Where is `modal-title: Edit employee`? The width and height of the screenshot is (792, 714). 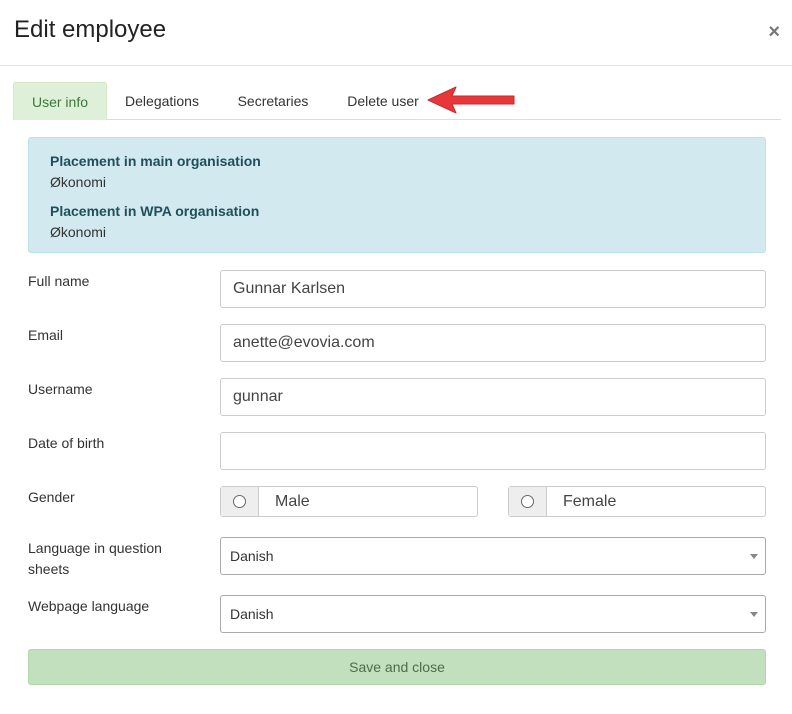
modal-title: Edit employee is located at coordinates (90, 29).